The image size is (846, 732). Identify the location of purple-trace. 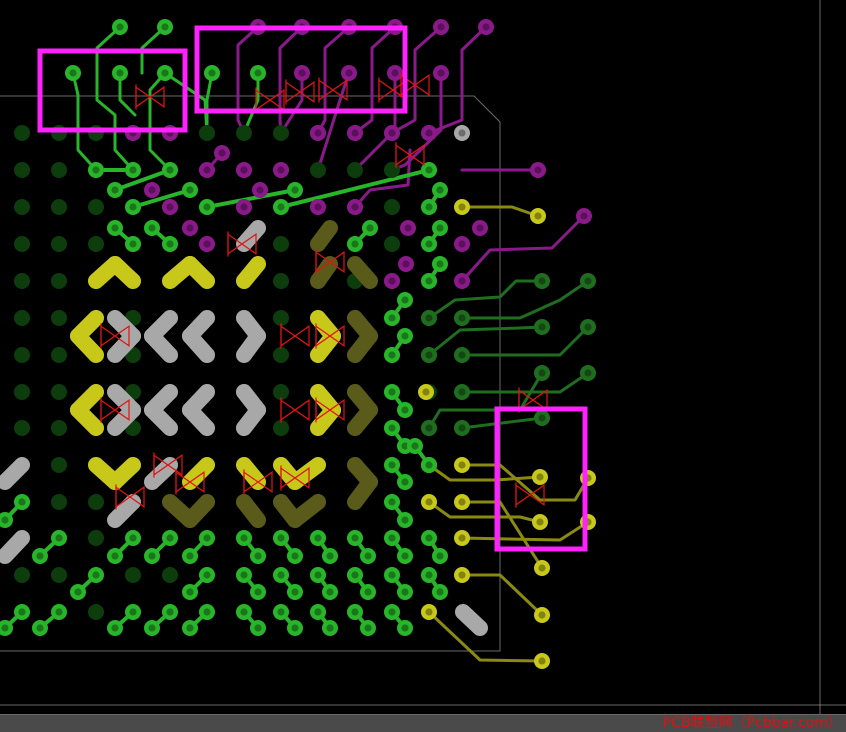
(416, 80).